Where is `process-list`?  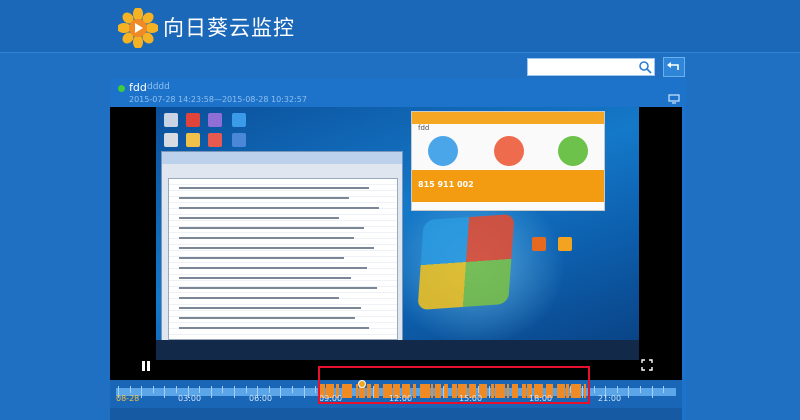
process-list is located at coordinates (283, 259).